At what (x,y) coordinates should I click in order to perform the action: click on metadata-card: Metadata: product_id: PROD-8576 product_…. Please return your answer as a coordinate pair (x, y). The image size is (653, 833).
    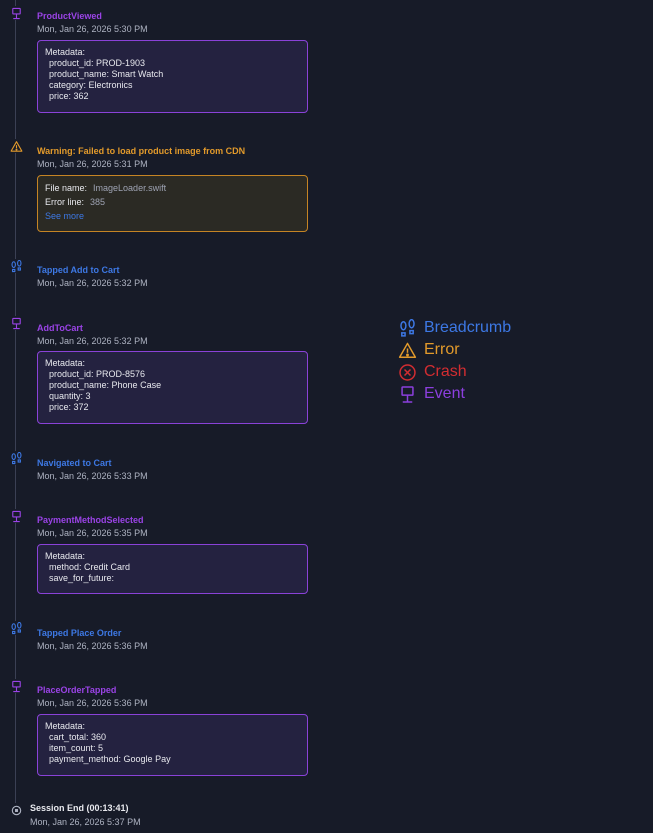
    Looking at the image, I should click on (172, 387).